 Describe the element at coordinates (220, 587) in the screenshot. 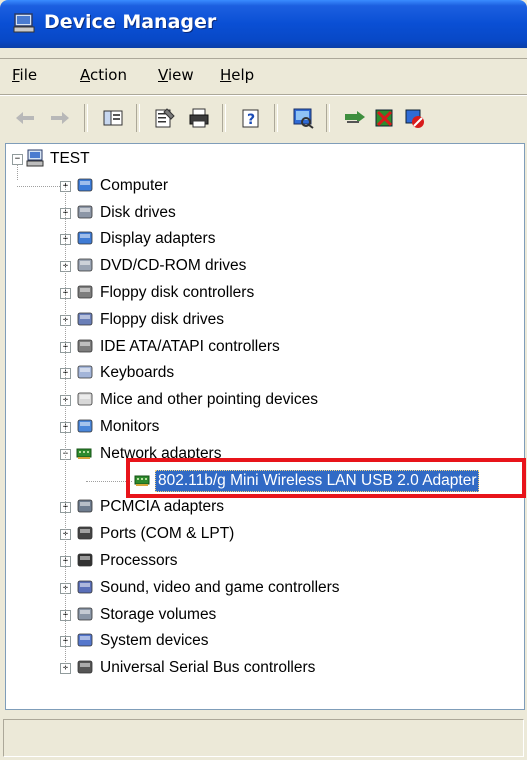

I see `category-label: Sound, video and game controllers` at that location.